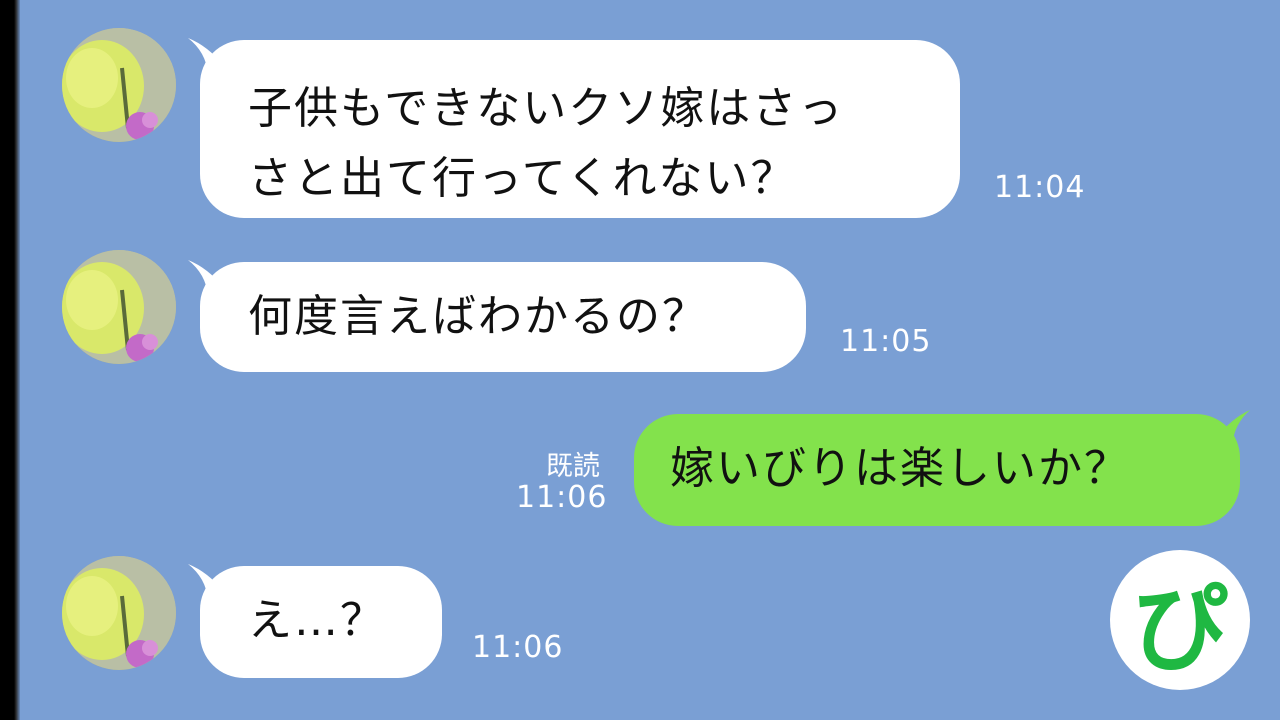  Describe the element at coordinates (900, 468) in the screenshot. I see `message-line: 嫁いびりは楽しいか？` at that location.